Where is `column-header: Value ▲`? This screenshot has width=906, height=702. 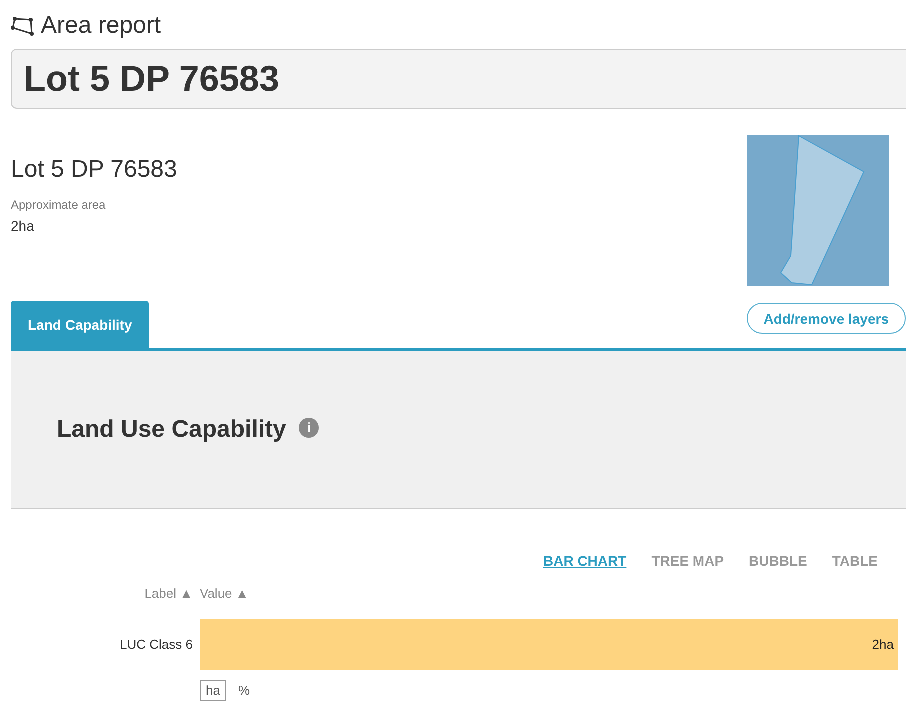
column-header: Value ▲ is located at coordinates (224, 593).